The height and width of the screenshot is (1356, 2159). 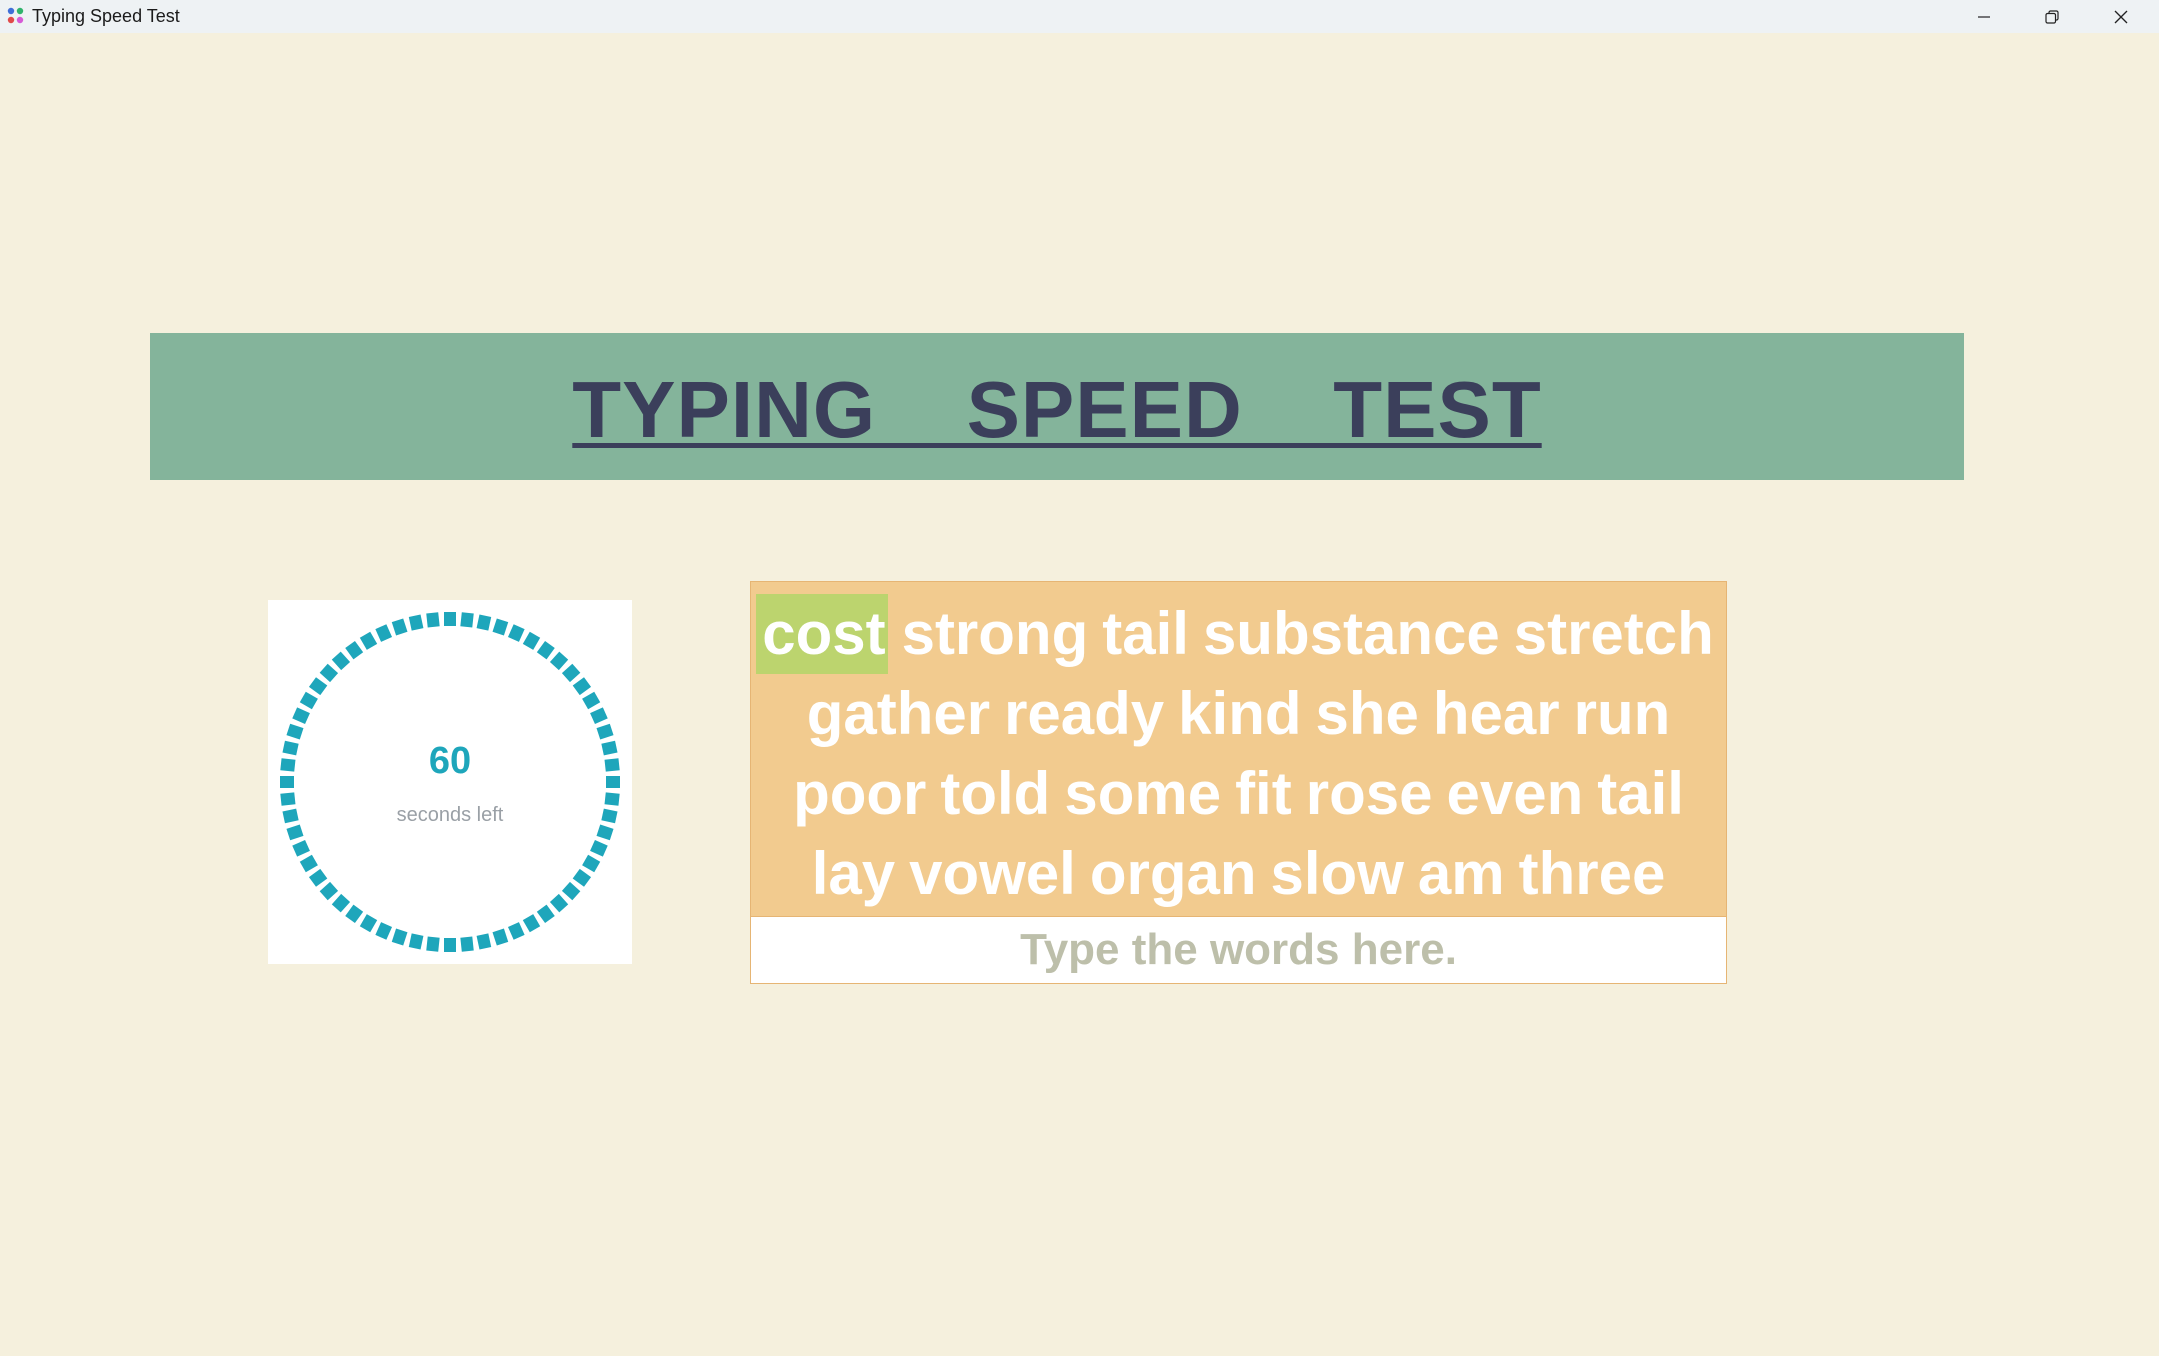 I want to click on window-titlebar: Typing Speed Test, so click(x=1079, y=16).